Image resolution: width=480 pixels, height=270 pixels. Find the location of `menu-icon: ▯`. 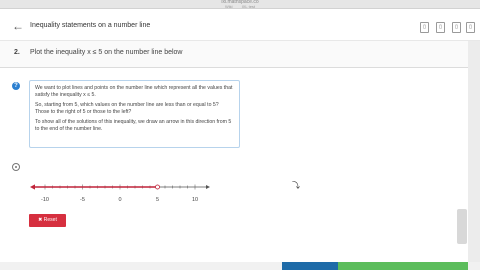

menu-icon: ▯ is located at coordinates (470, 27).